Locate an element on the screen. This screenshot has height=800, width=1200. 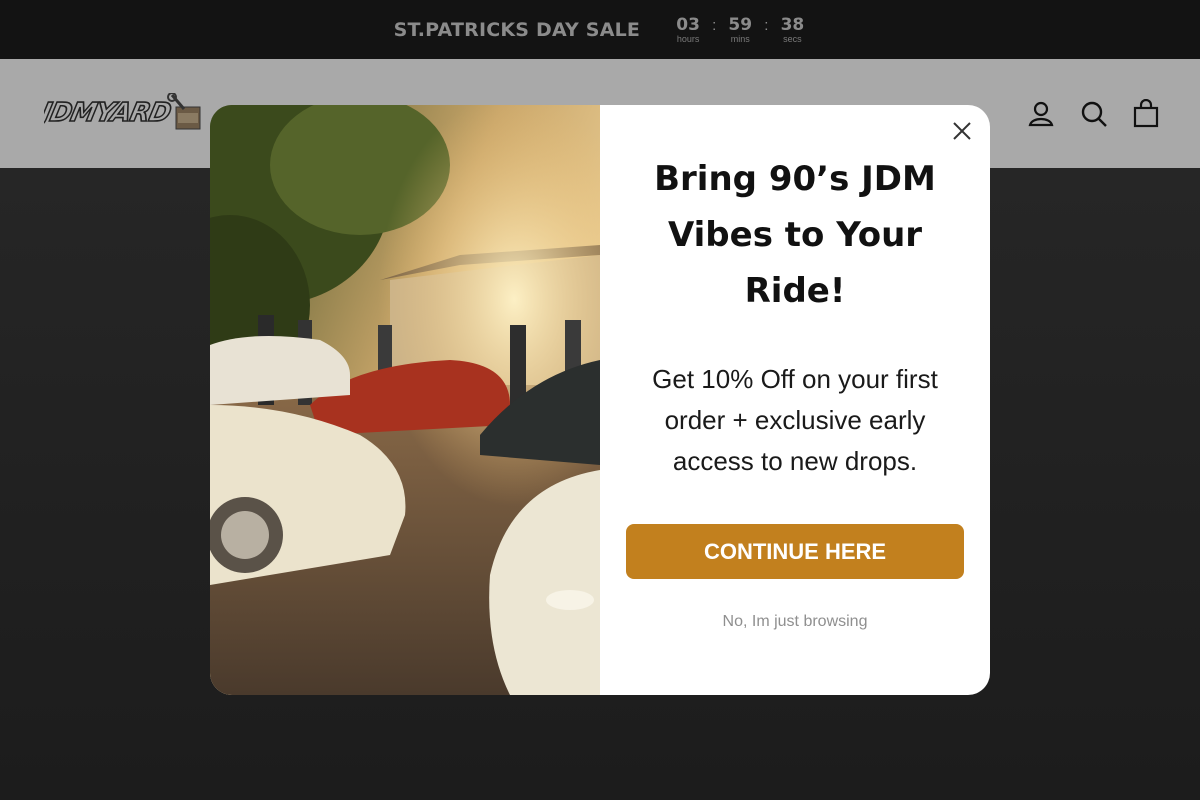
sale-text: ST.PATRICKS DAY SALE is located at coordinates (517, 29).